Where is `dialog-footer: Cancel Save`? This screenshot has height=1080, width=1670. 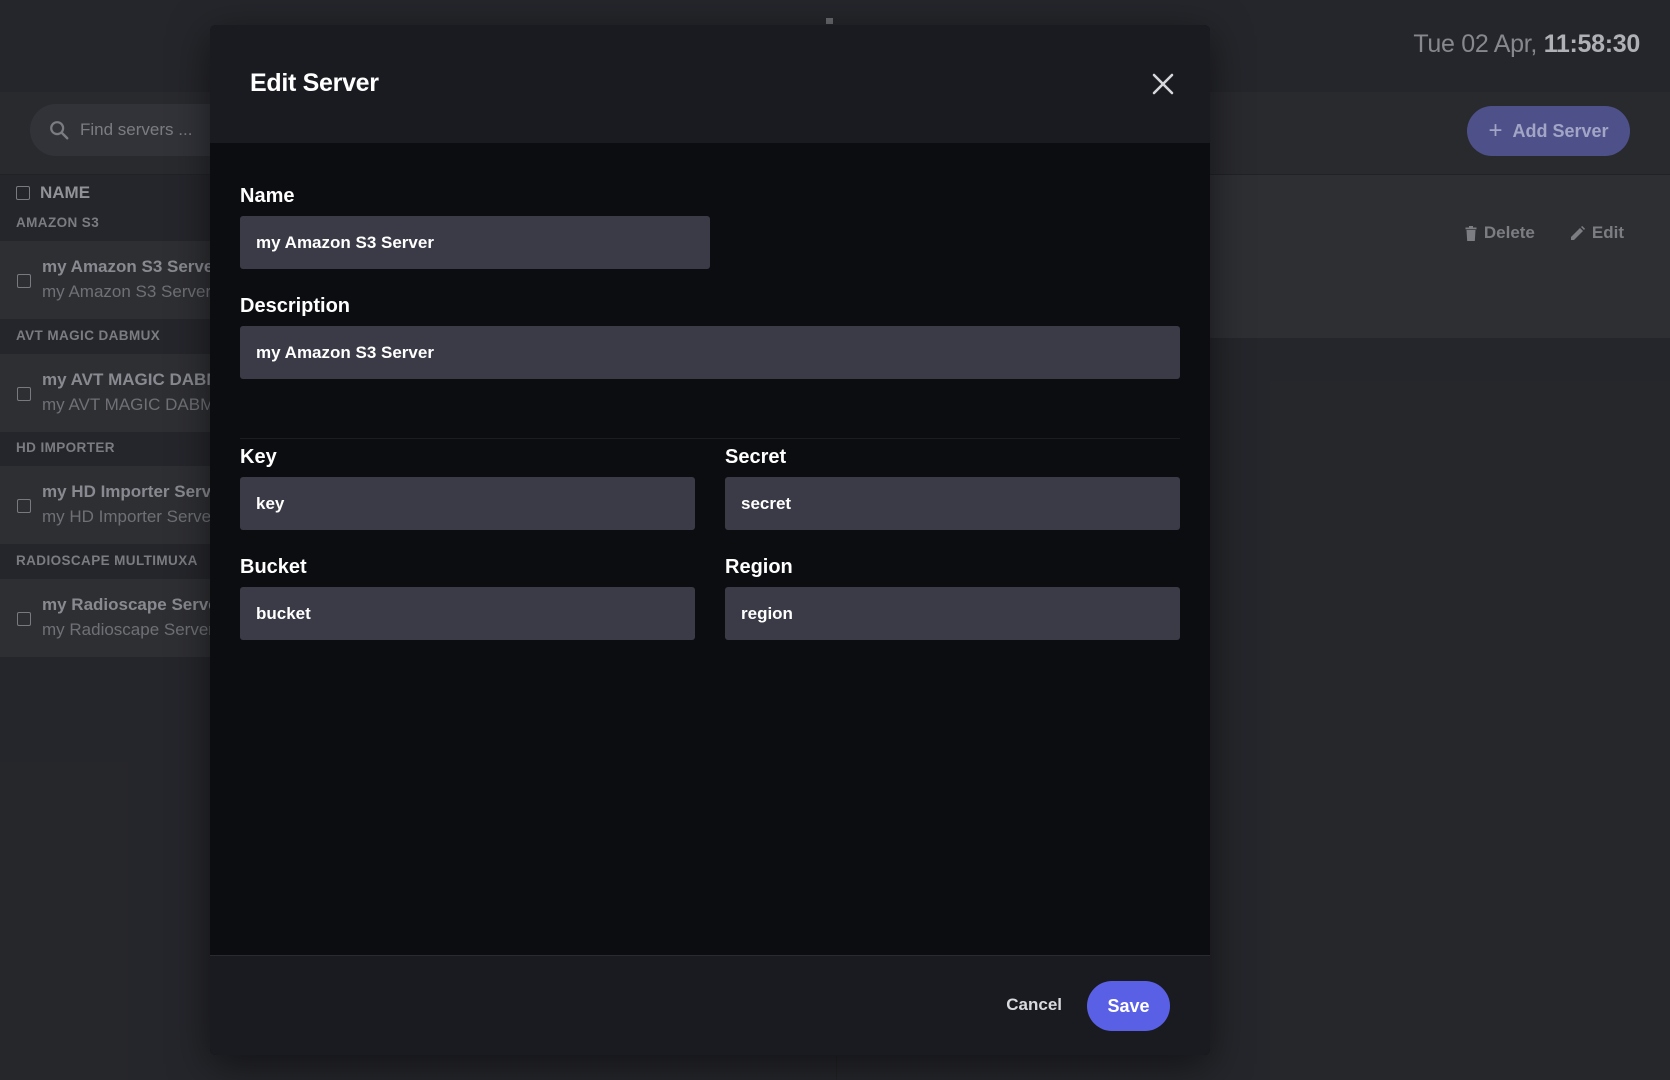
dialog-footer: Cancel Save is located at coordinates (710, 1005).